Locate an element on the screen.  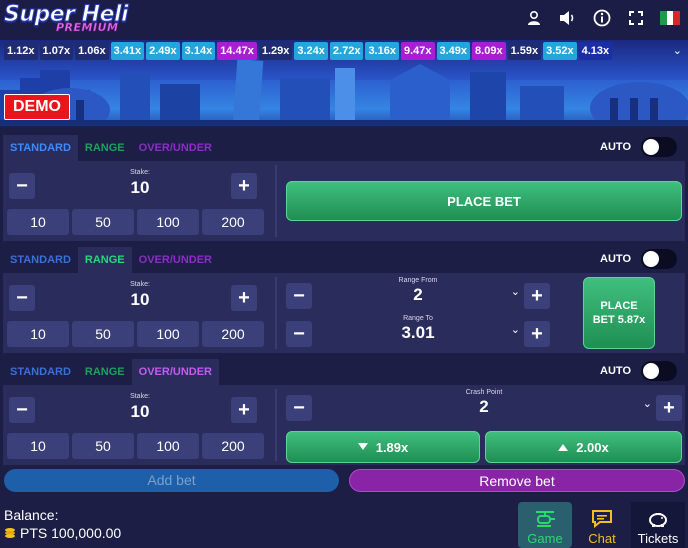
nav-chat: Chat is located at coordinates (602, 525).